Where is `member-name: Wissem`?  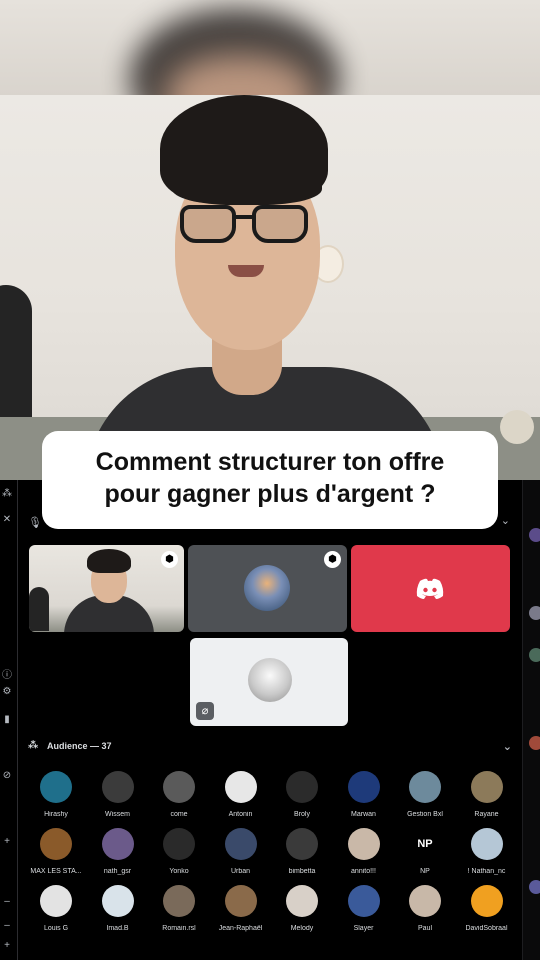 member-name: Wissem is located at coordinates (117, 814).